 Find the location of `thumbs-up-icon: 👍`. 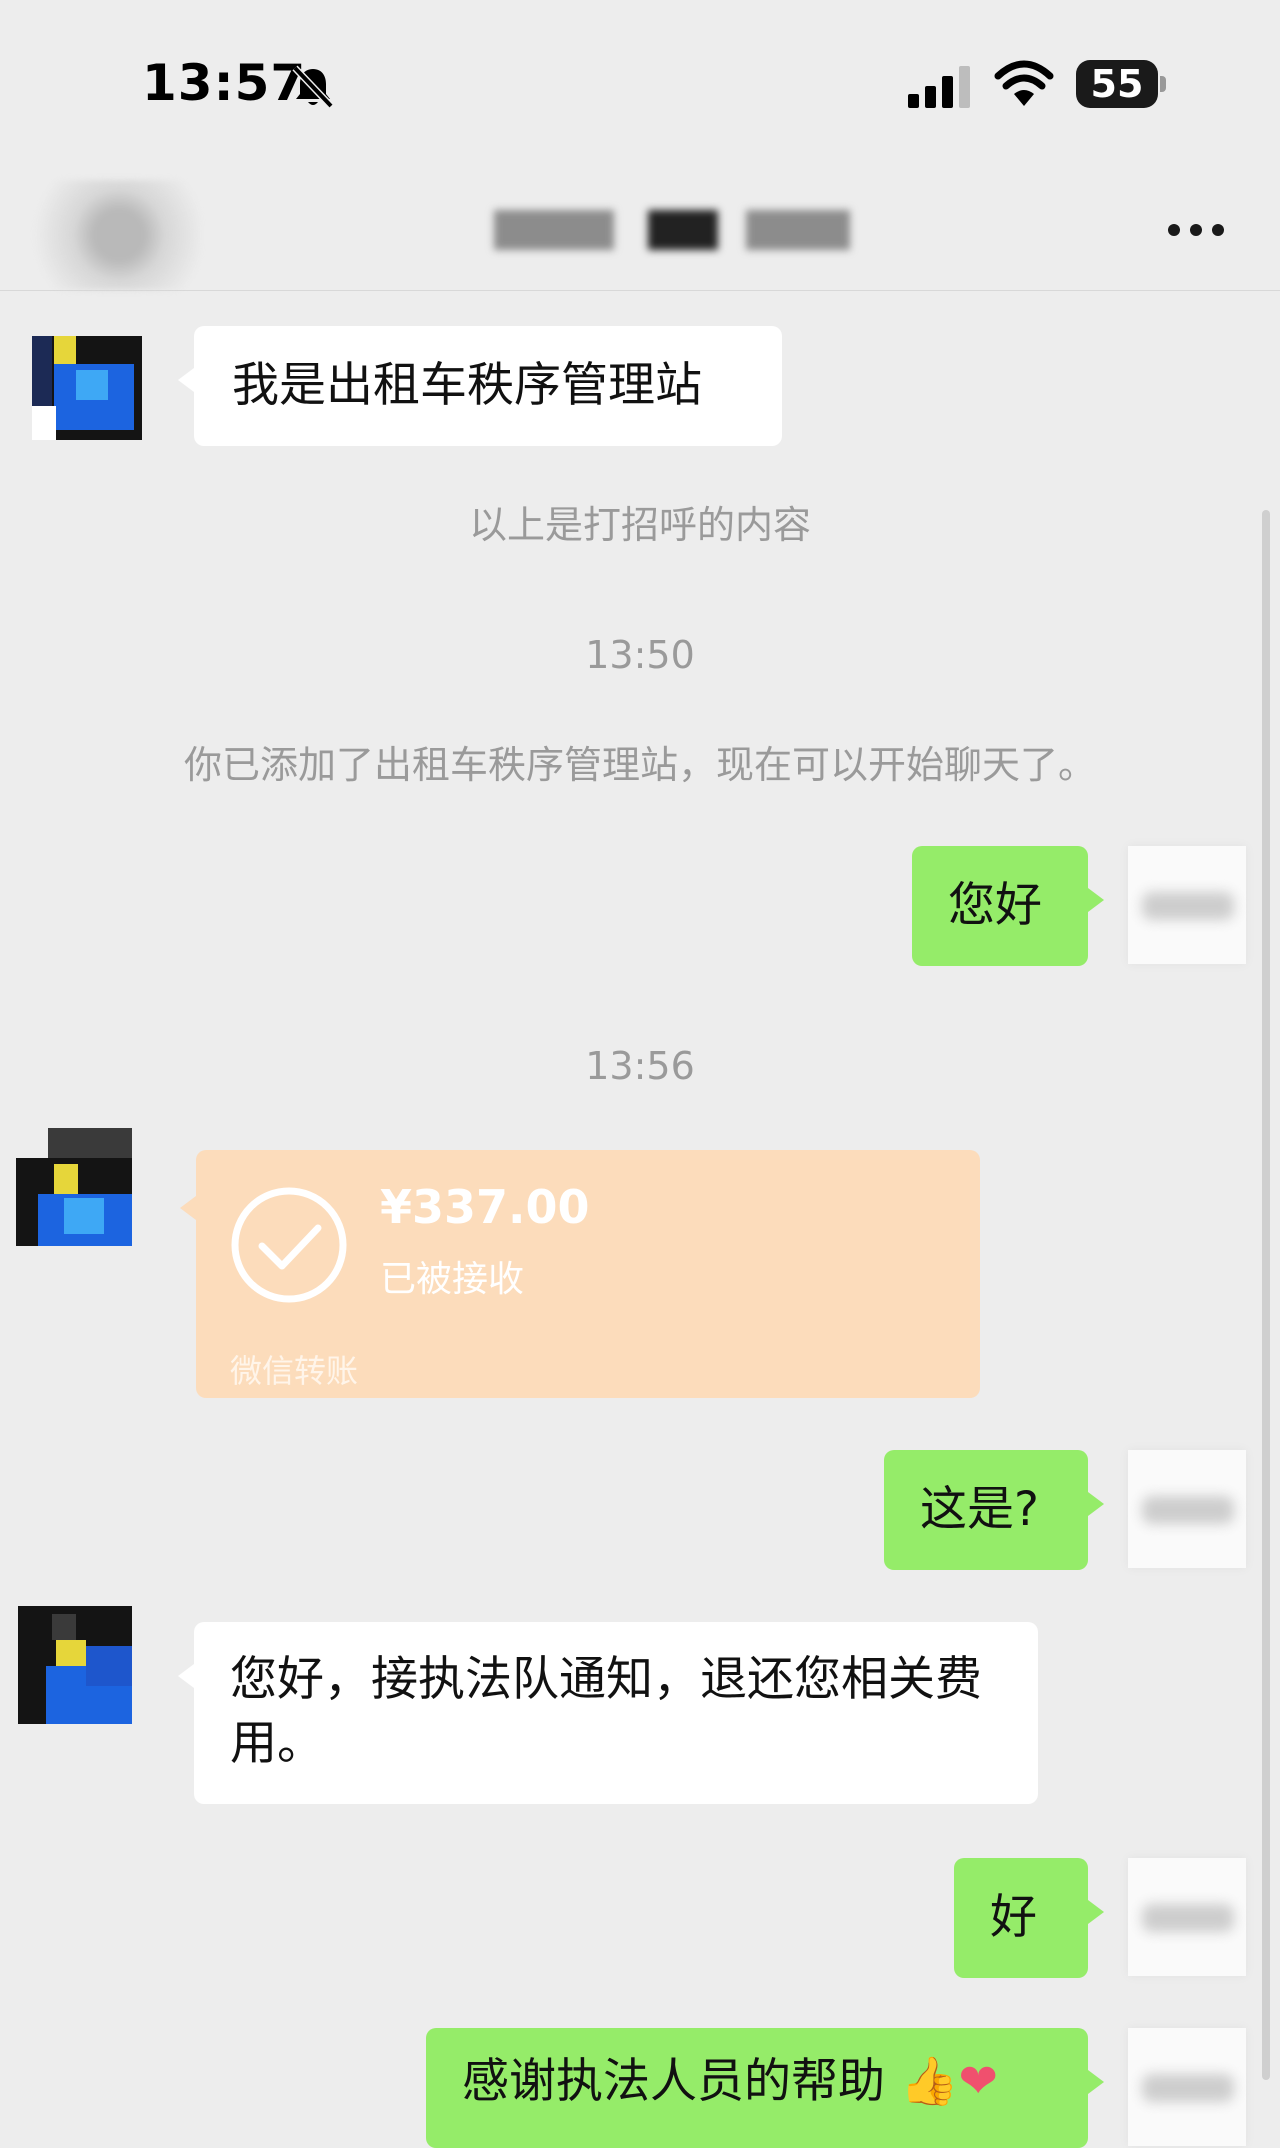

thumbs-up-icon: 👍 is located at coordinates (929, 2081).